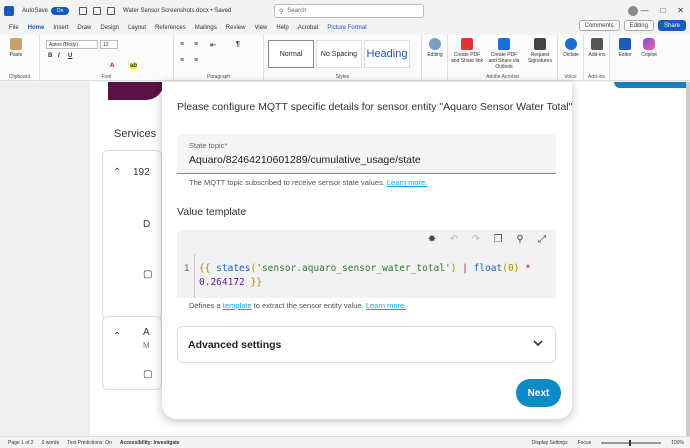 The image size is (690, 448). I want to click on state-topic-learn-more-link: Learn more., so click(407, 182).